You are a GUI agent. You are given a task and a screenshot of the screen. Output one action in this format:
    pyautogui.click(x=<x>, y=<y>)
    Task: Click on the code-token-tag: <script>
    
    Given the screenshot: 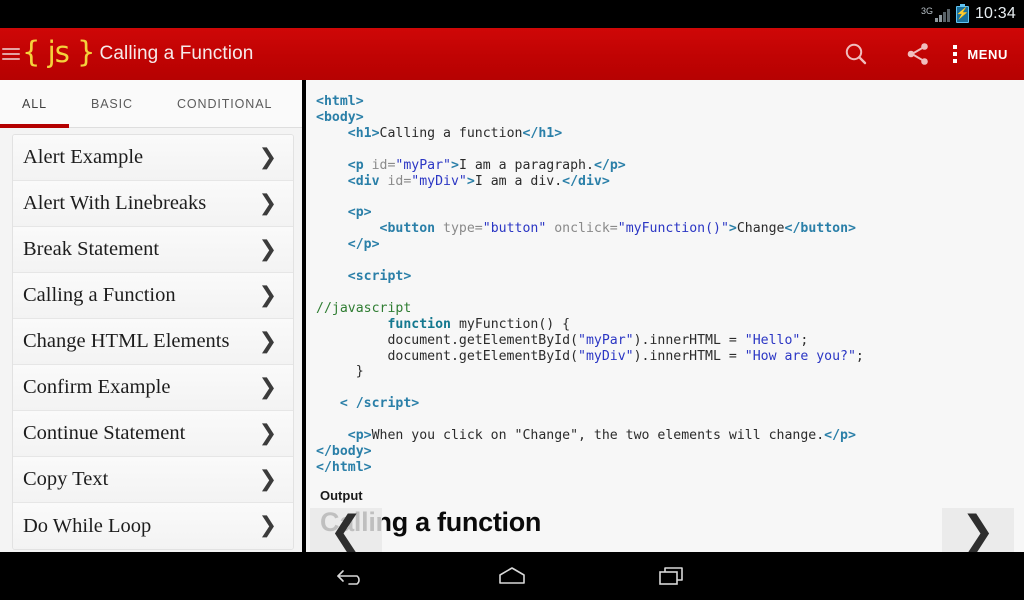 What is the action you would take?
    pyautogui.click(x=379, y=276)
    